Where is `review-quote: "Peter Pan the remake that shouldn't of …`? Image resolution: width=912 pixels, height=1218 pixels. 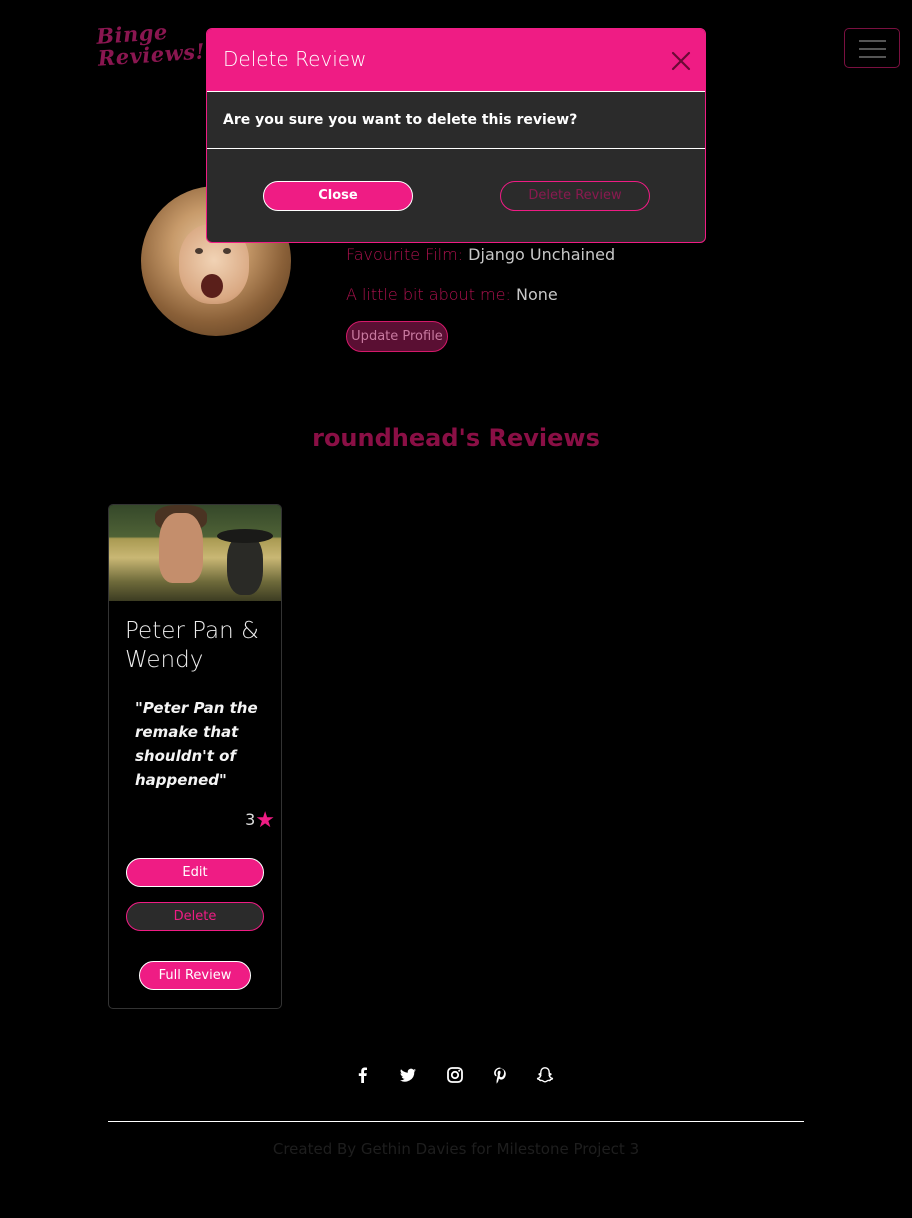 review-quote: "Peter Pan the remake that shouldn't of … is located at coordinates (196, 744).